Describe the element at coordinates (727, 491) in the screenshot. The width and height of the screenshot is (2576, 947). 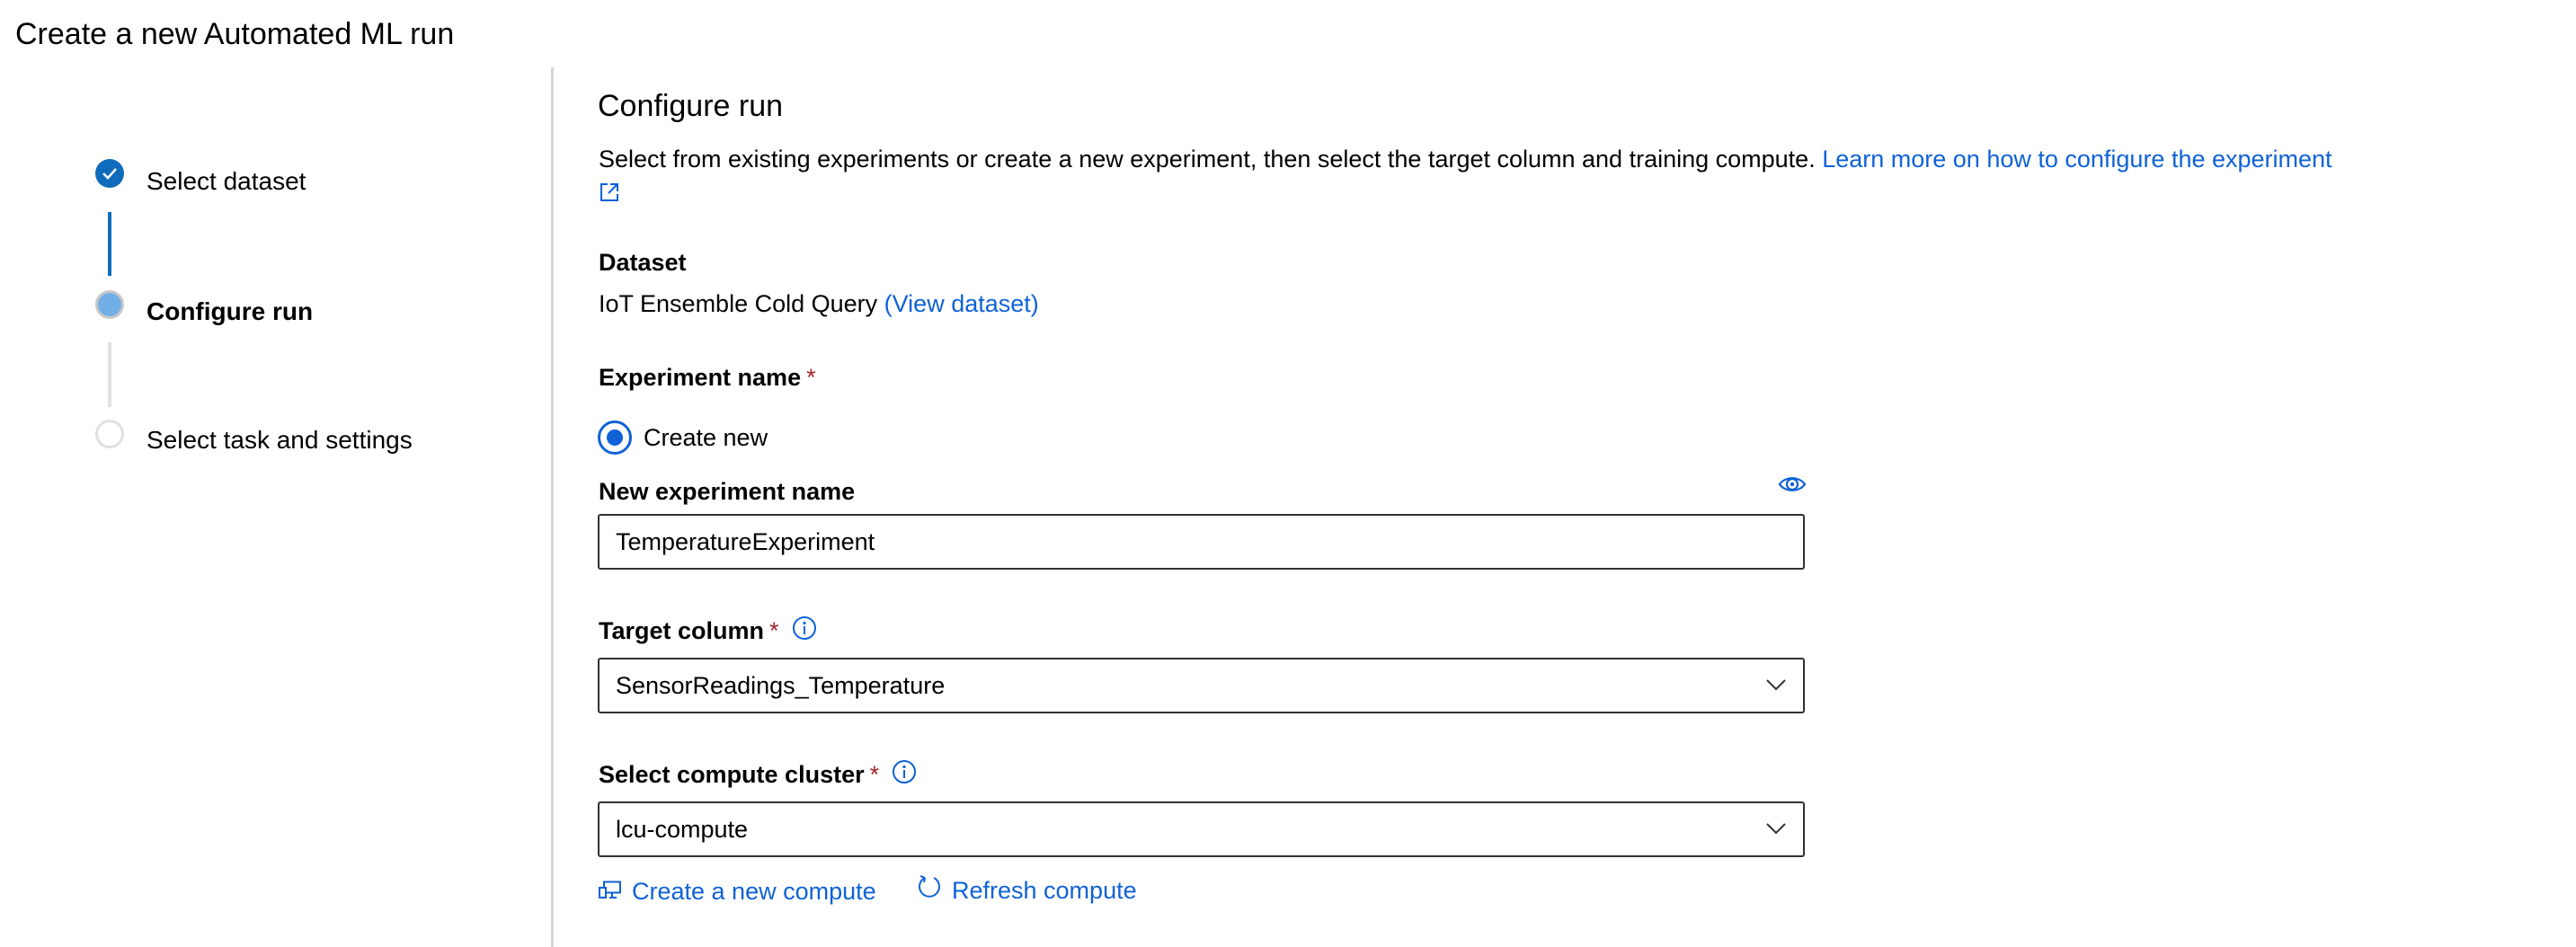
I see `new-experiment-name-label: New experiment name` at that location.